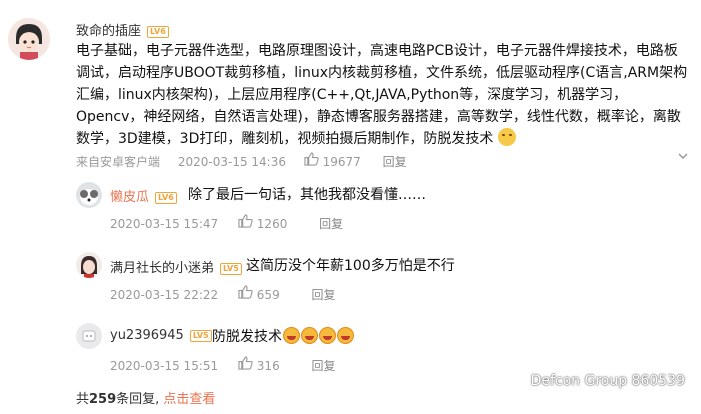  Describe the element at coordinates (607, 381) in the screenshot. I see `watermark-text: Defcon Group 860539` at that location.